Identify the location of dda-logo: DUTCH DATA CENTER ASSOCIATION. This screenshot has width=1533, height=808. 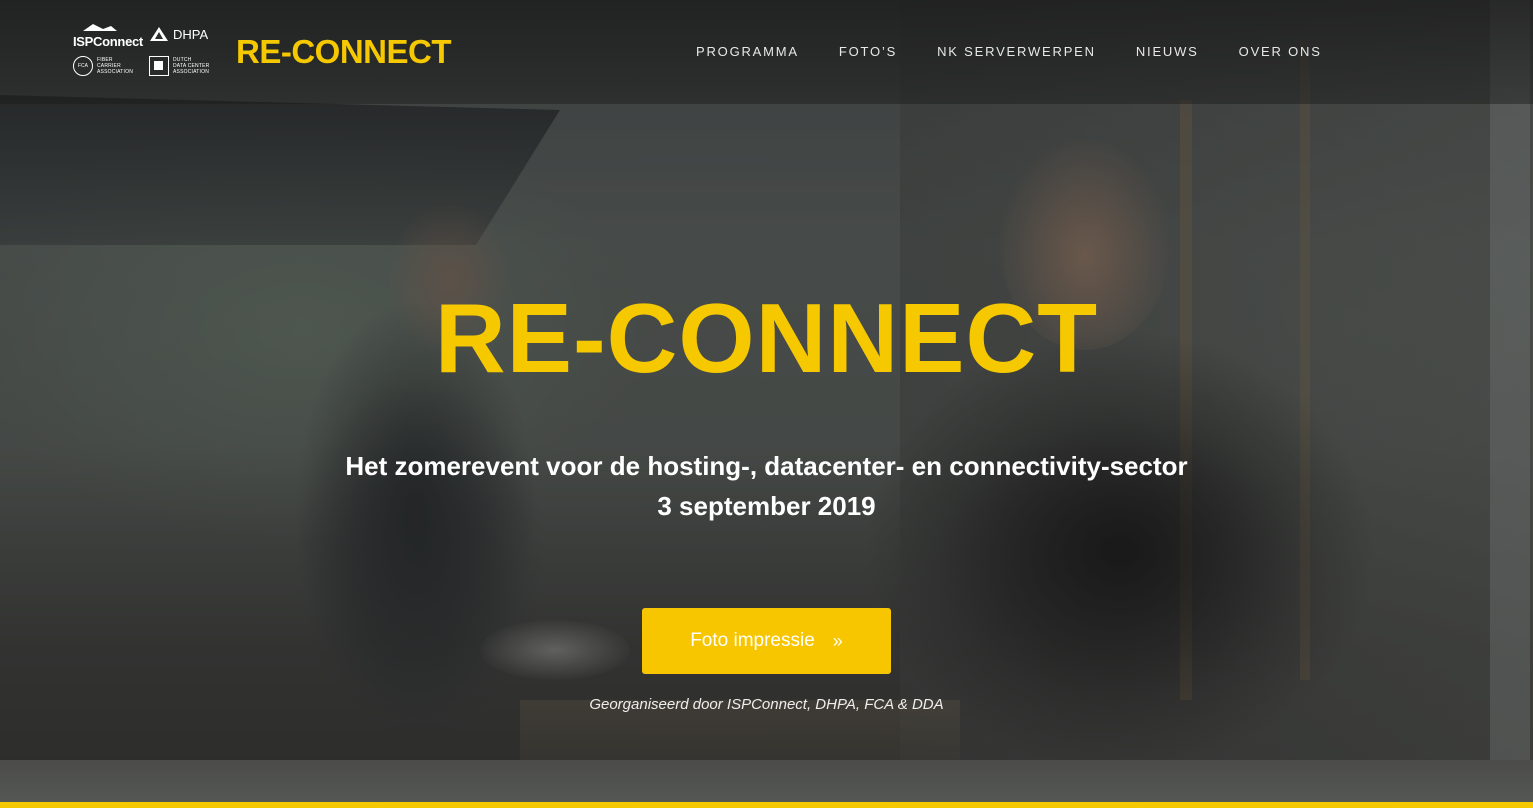
(179, 66).